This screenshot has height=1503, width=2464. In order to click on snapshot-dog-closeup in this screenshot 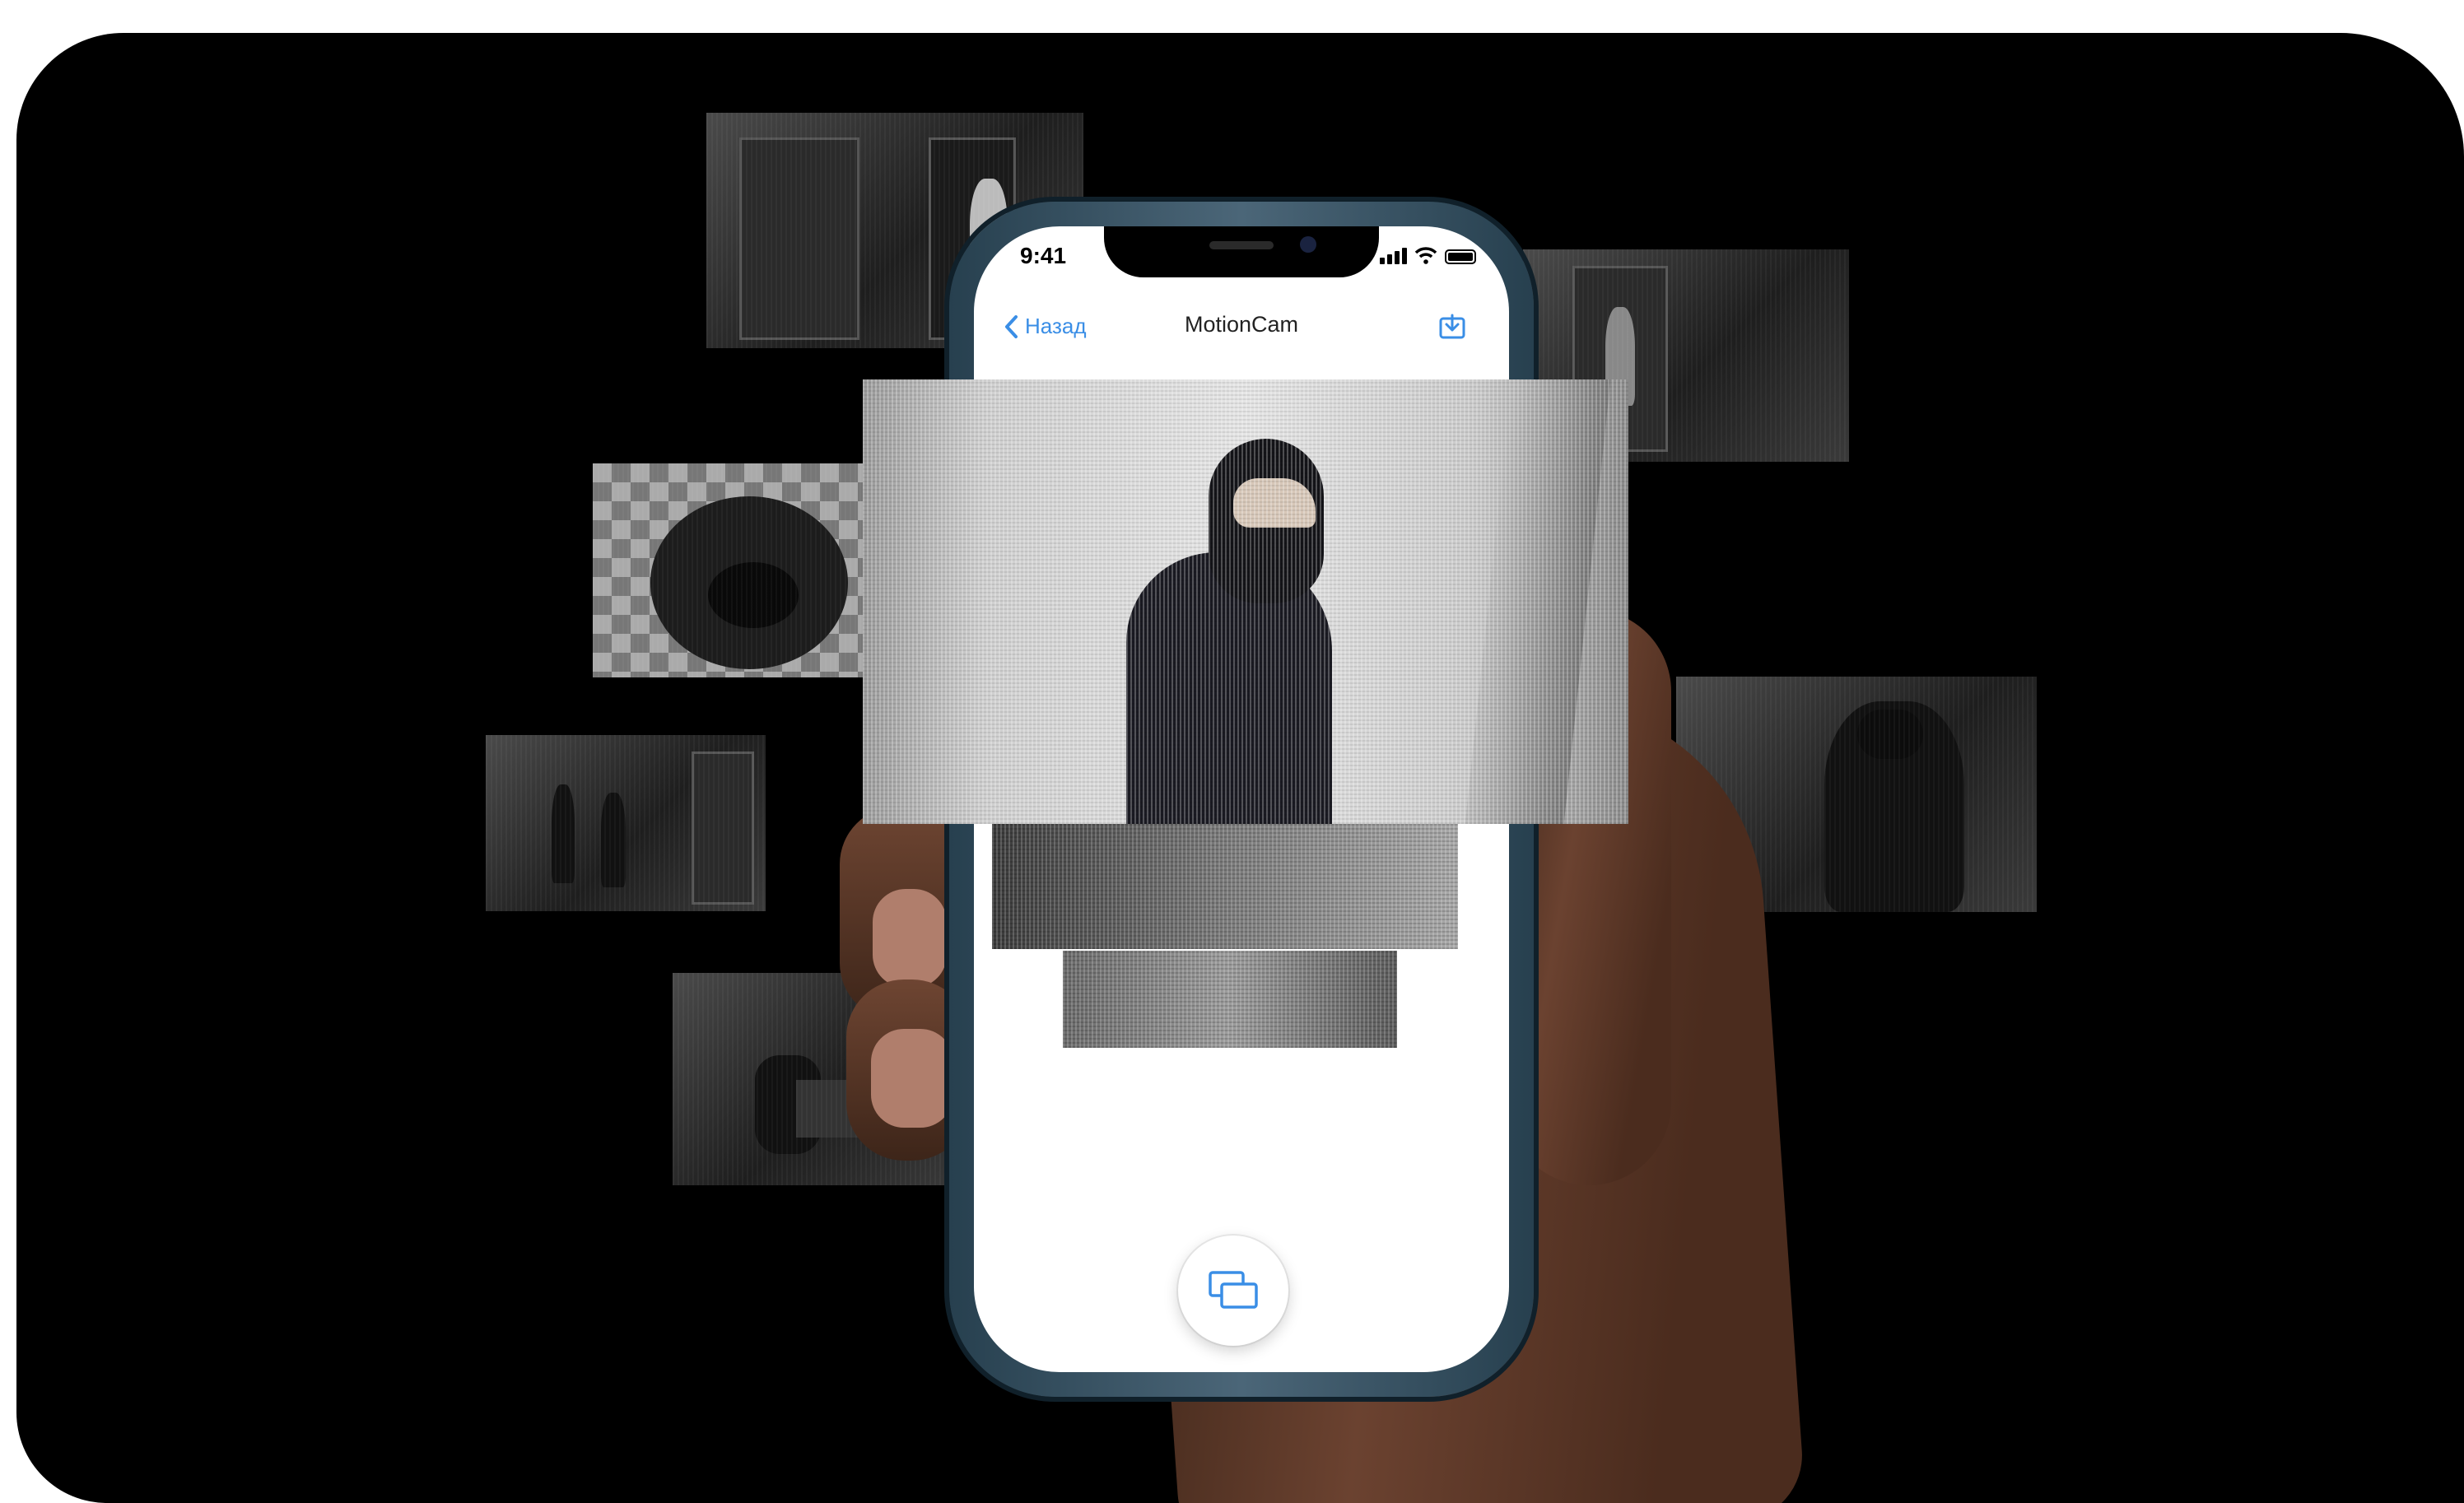, I will do `click(728, 570)`.